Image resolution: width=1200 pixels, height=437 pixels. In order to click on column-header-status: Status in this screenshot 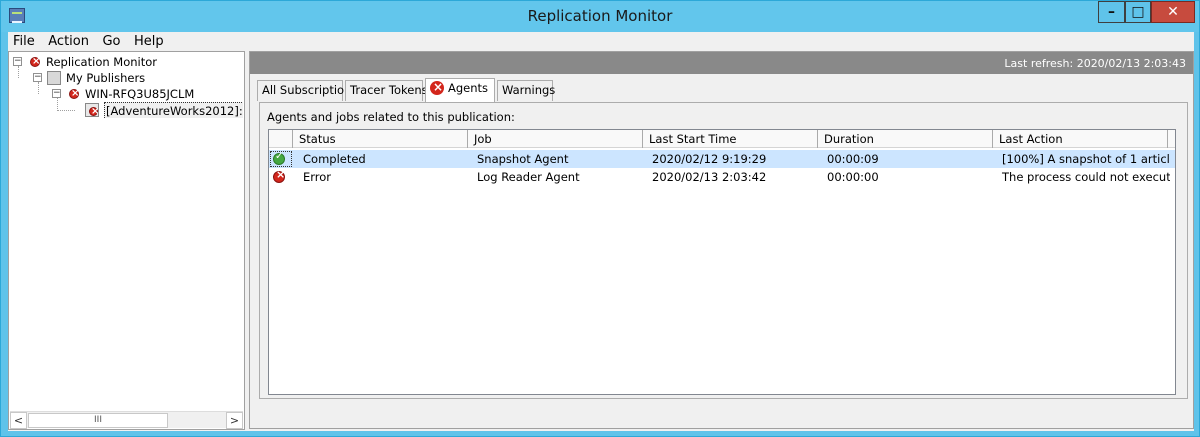, I will do `click(380, 139)`.